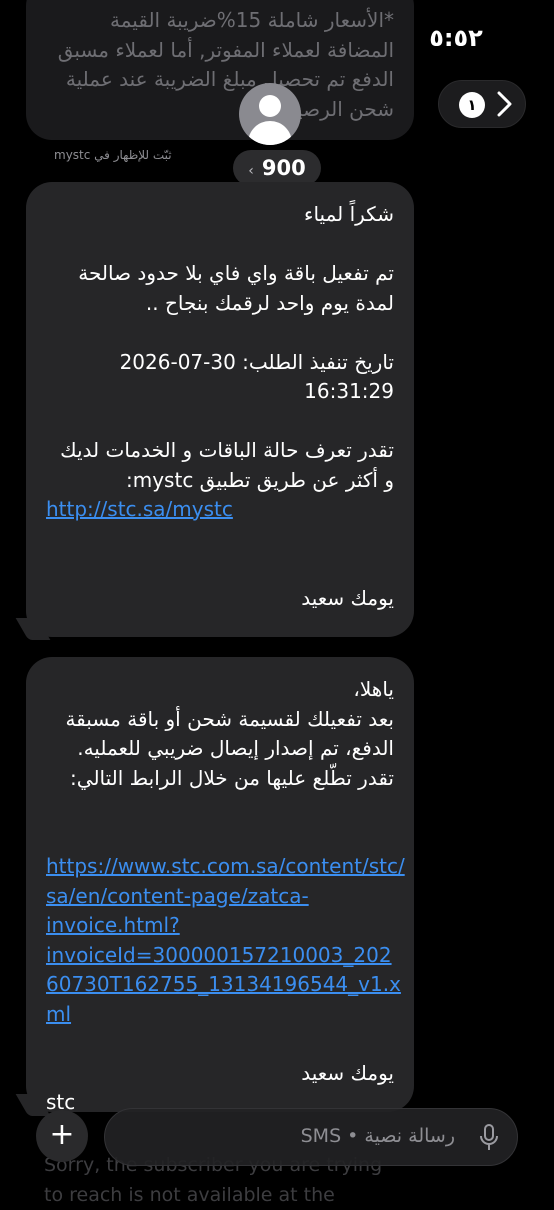  I want to click on chevron-icon: ‹, so click(251, 171).